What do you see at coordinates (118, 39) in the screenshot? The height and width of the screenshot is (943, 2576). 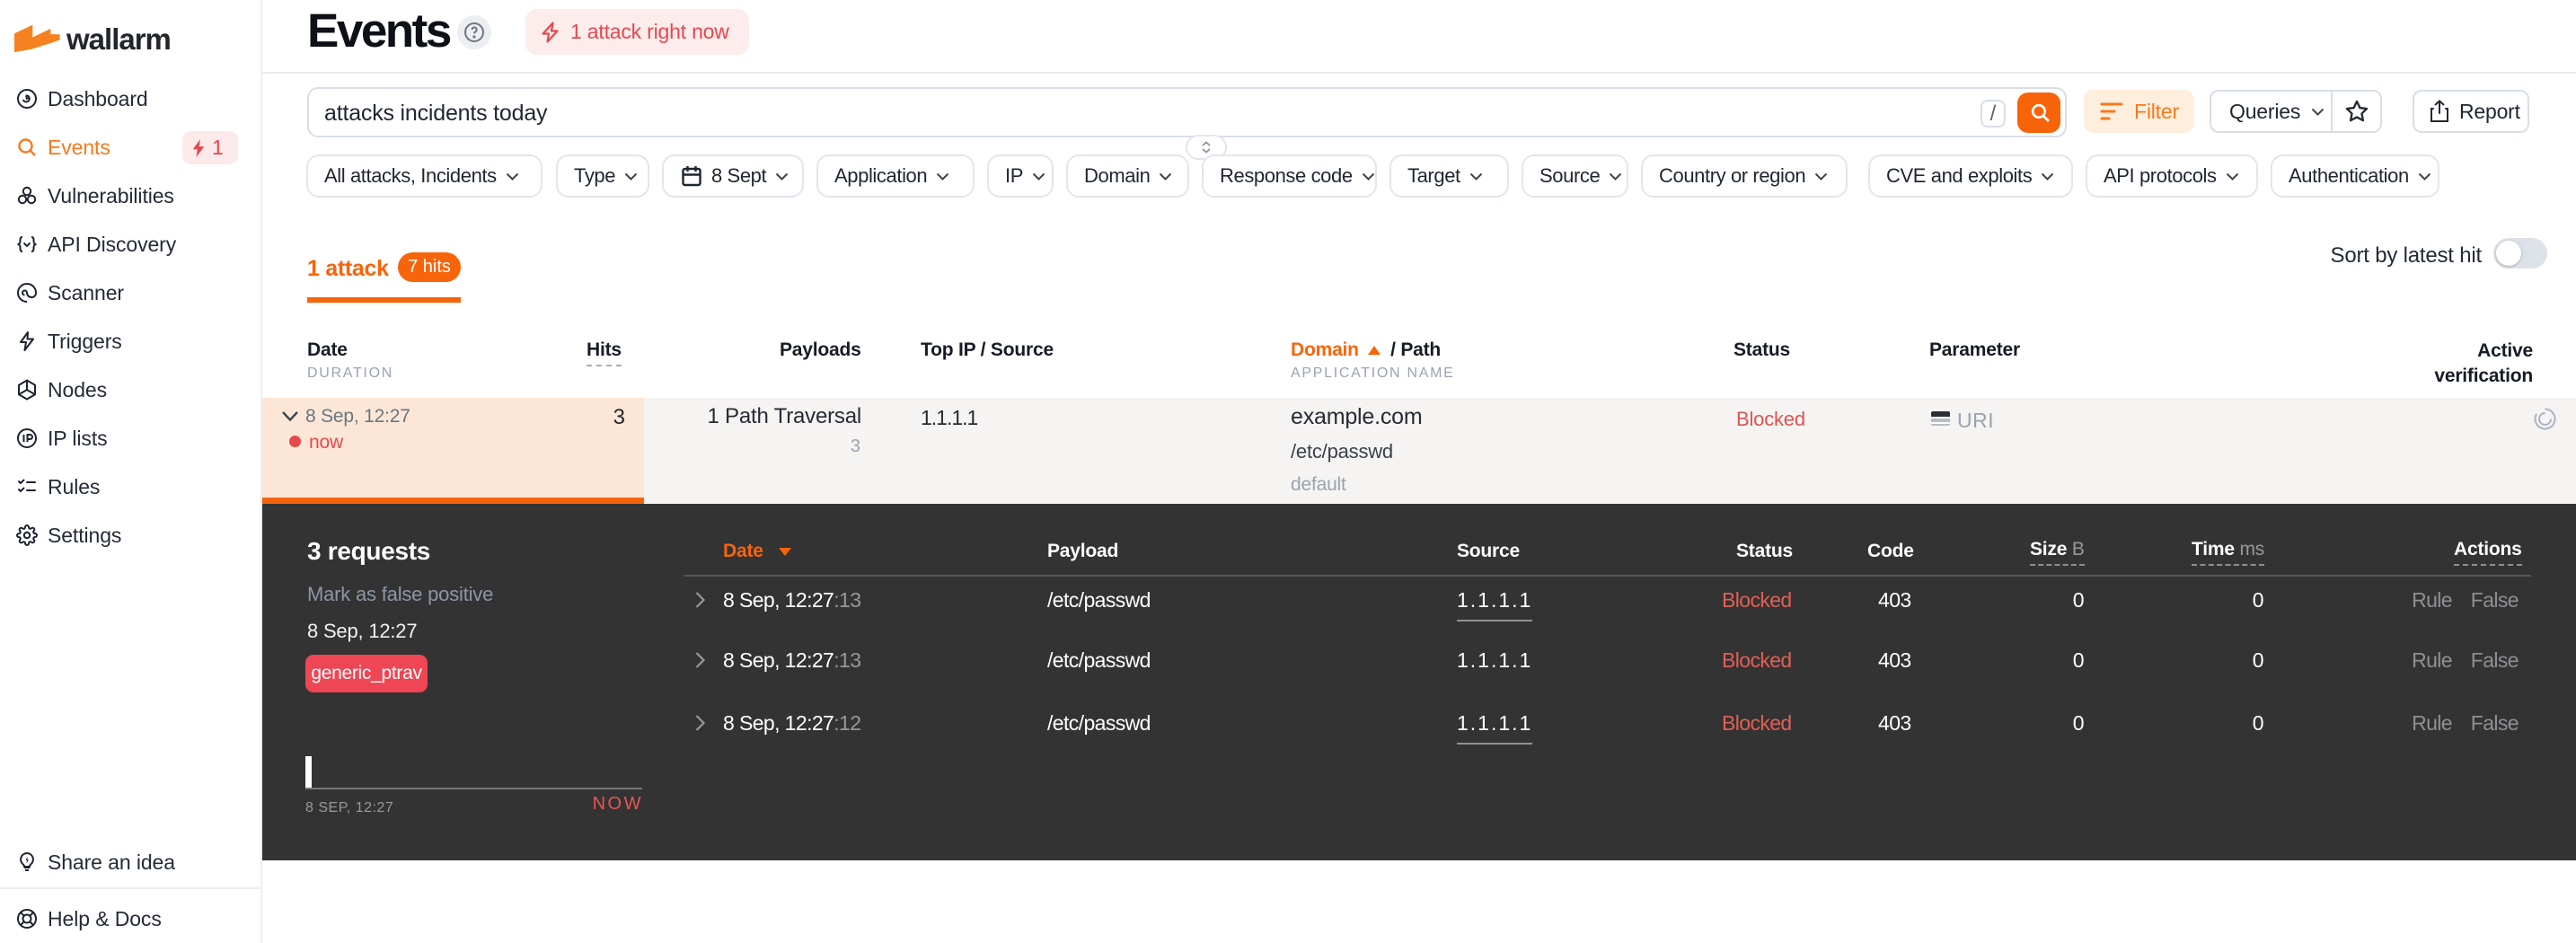 I see `svg-text: wallarm` at bounding box center [118, 39].